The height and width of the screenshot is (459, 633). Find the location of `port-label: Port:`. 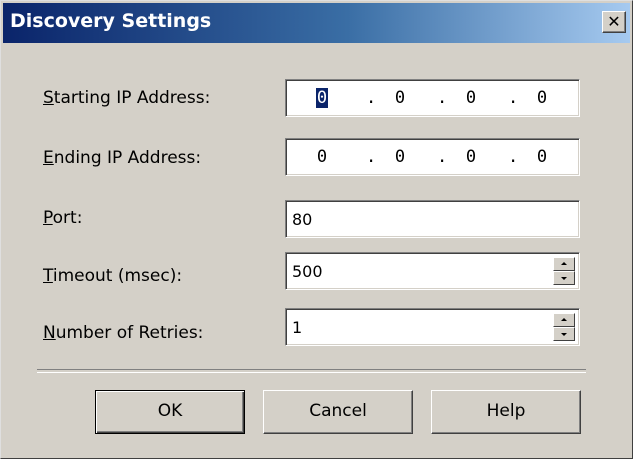

port-label: Port: is located at coordinates (62, 218).